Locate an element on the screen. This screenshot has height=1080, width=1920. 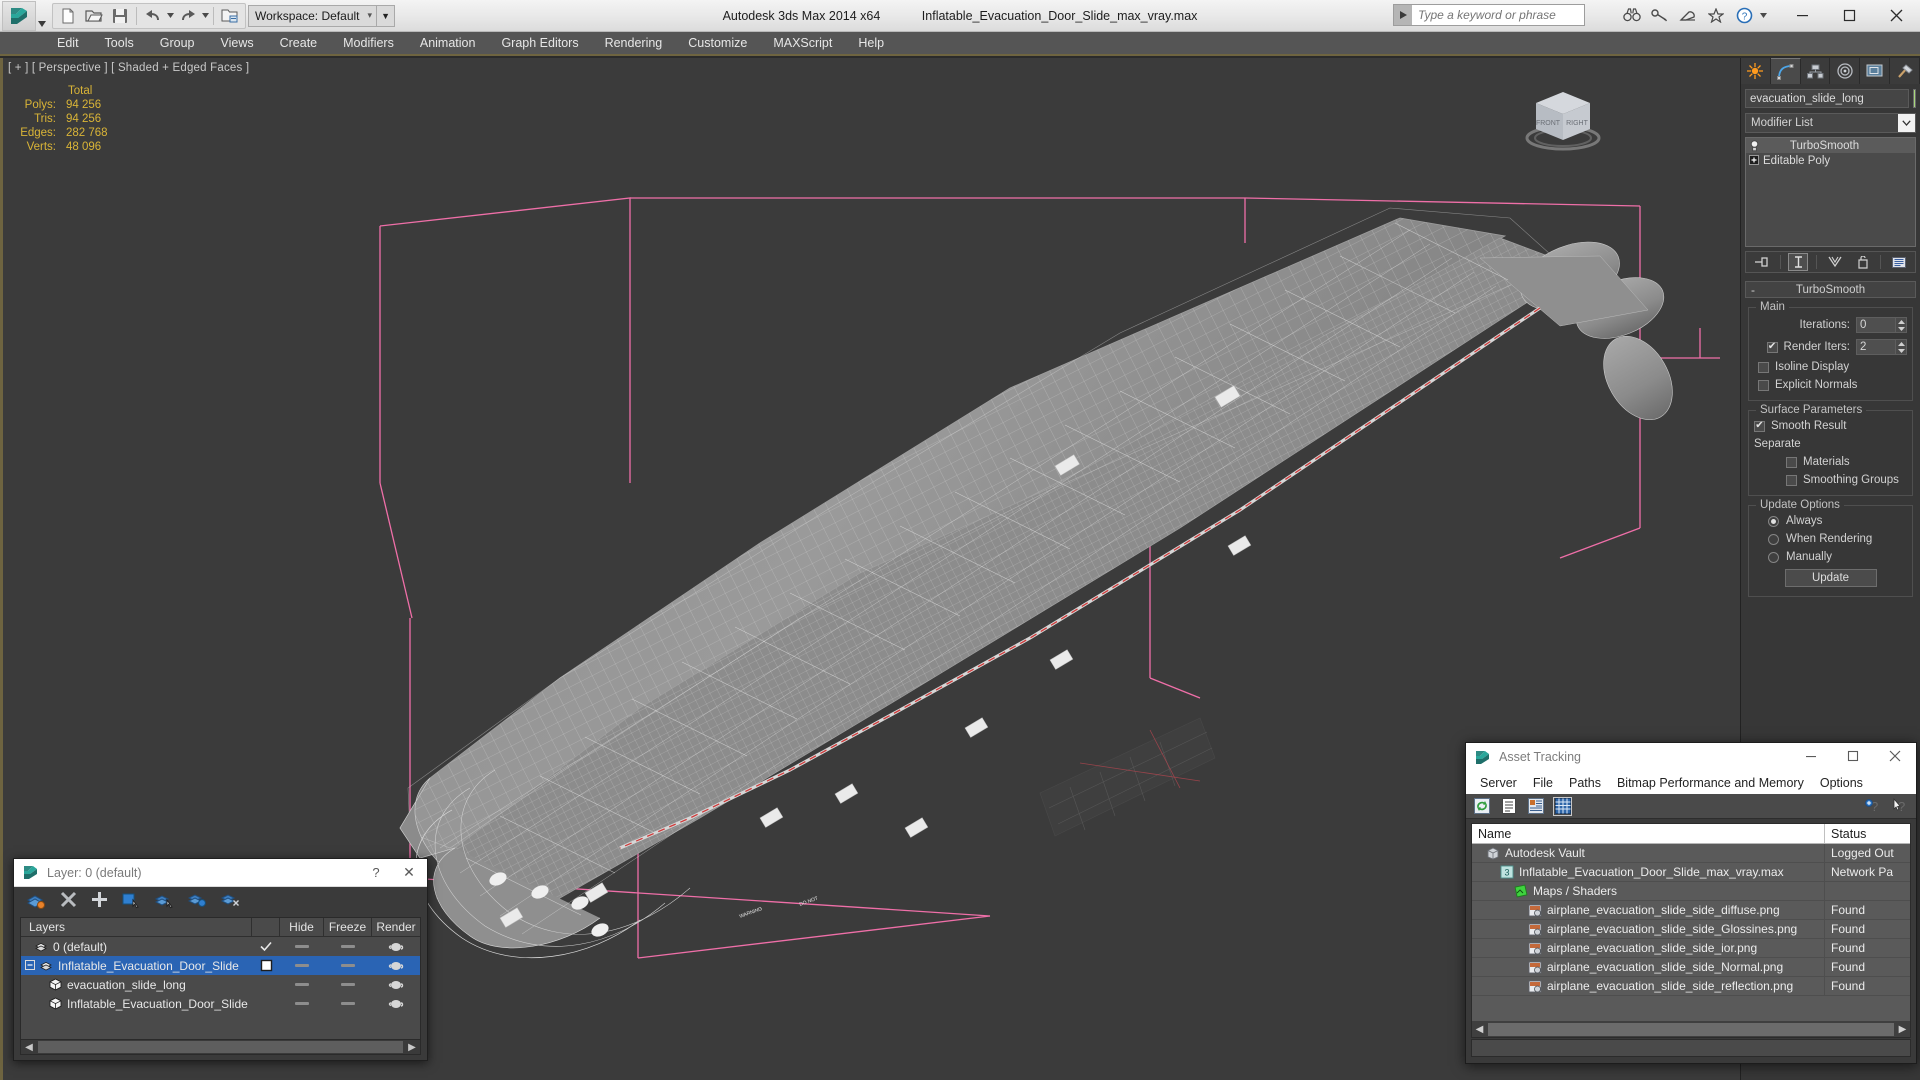
menu-item-customize: Customize is located at coordinates (717, 43).